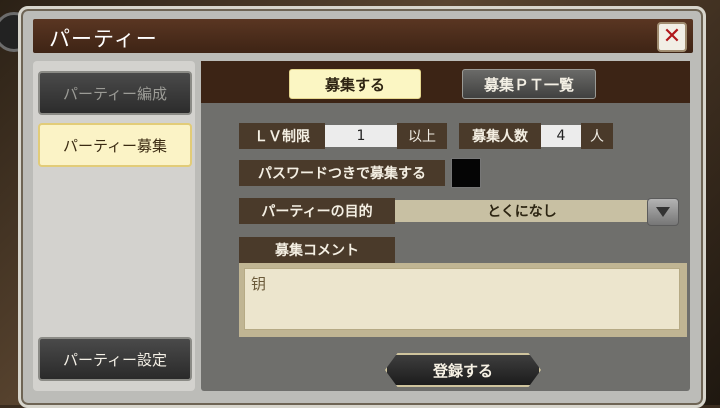 The image size is (720, 408). I want to click on register-button: 登録する, so click(463, 370).